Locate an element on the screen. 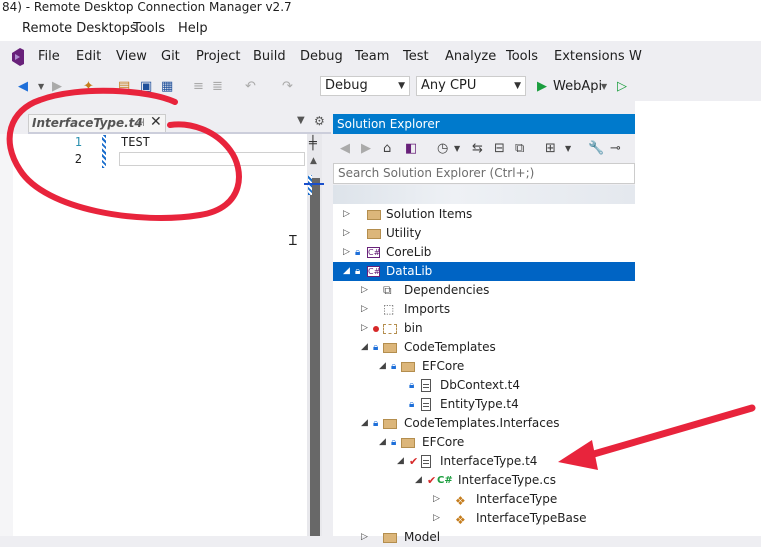 This screenshot has width=761, height=547. checked-out-icon: ✔ is located at coordinates (414, 461).